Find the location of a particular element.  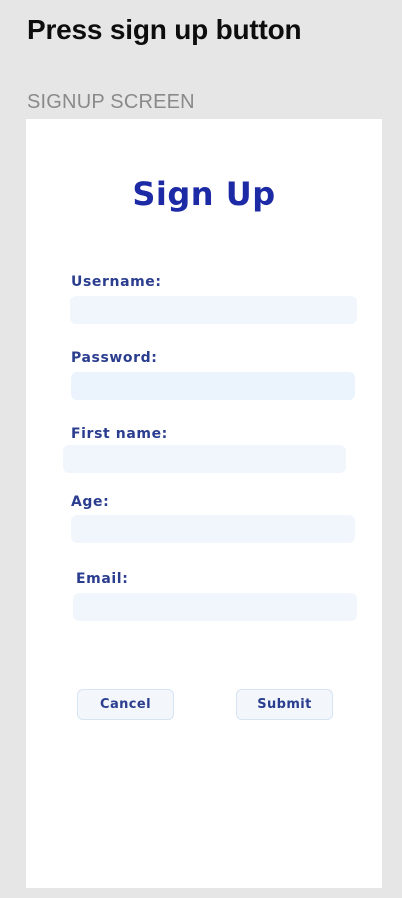

password-label: Password: is located at coordinates (114, 358).